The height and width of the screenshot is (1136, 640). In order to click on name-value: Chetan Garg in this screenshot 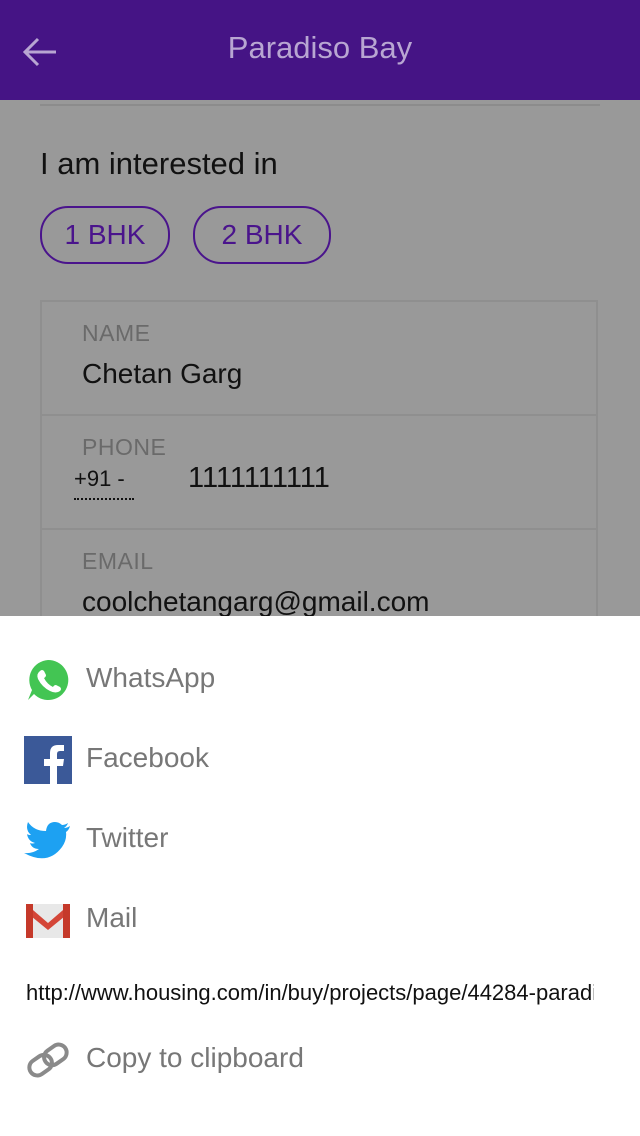, I will do `click(162, 374)`.